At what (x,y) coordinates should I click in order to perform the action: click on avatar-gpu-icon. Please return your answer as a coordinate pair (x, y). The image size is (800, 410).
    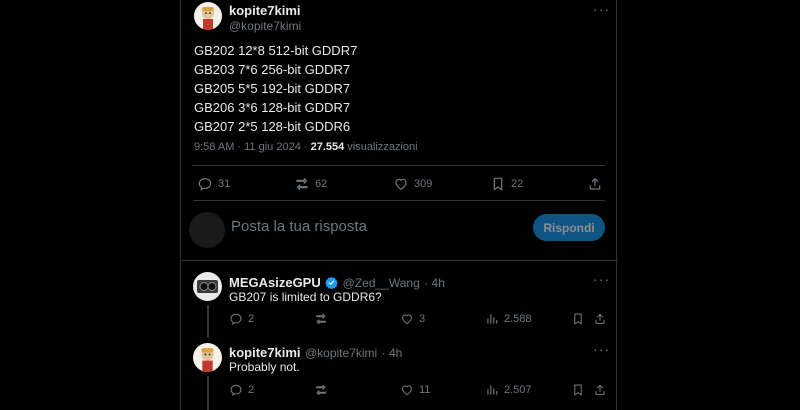
    Looking at the image, I should click on (207, 286).